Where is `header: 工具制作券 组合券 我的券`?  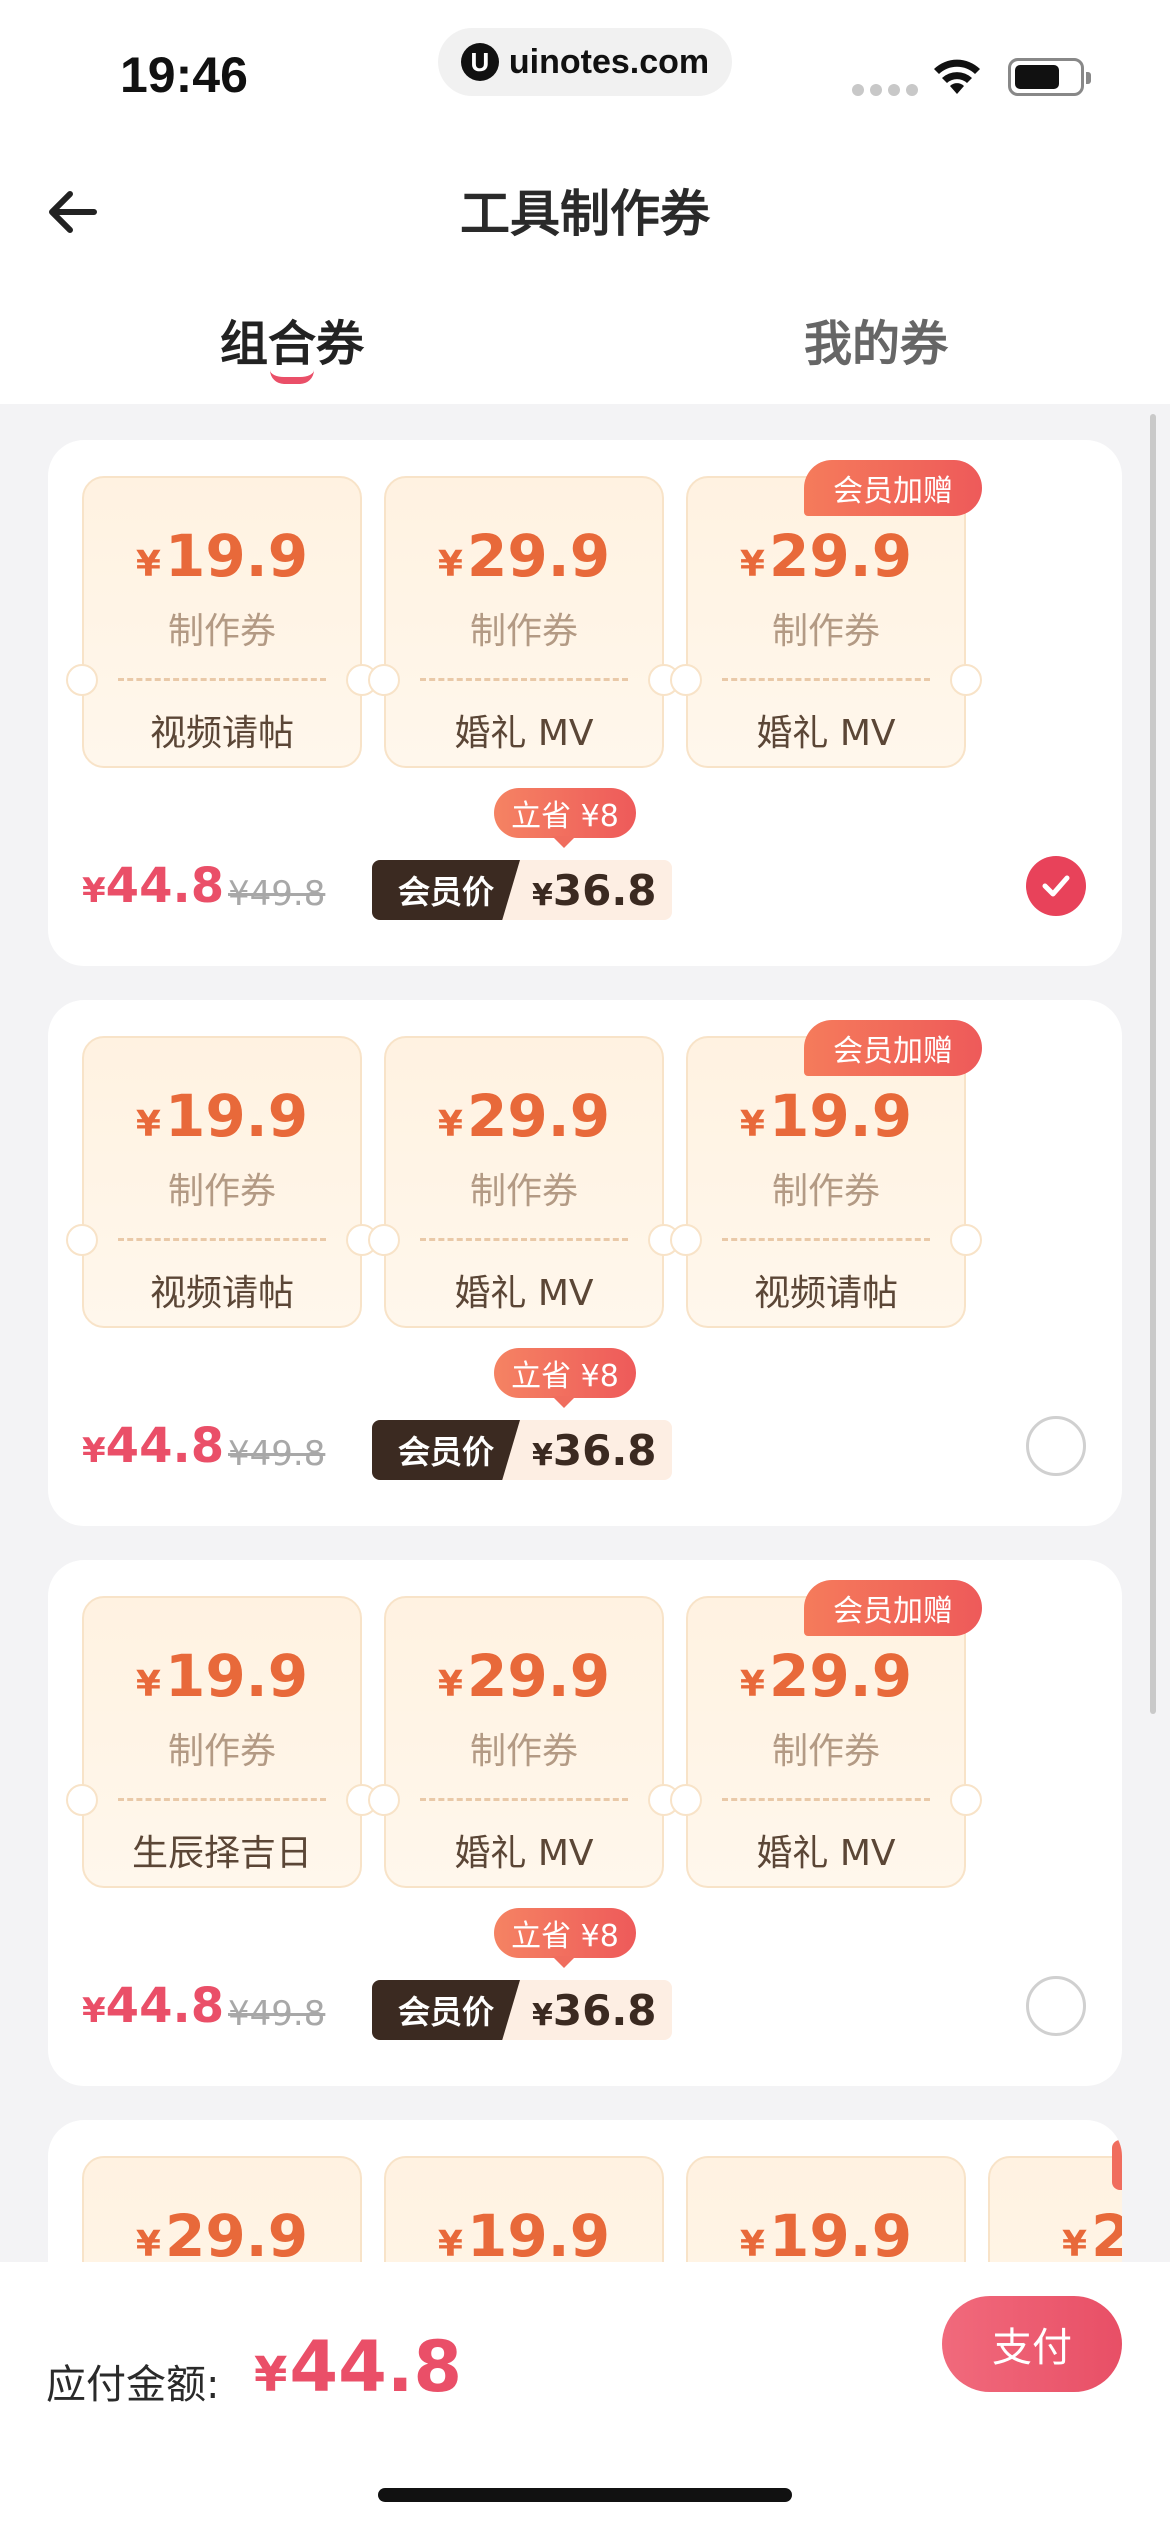
header: 工具制作券 组合券 我的券 is located at coordinates (585, 272).